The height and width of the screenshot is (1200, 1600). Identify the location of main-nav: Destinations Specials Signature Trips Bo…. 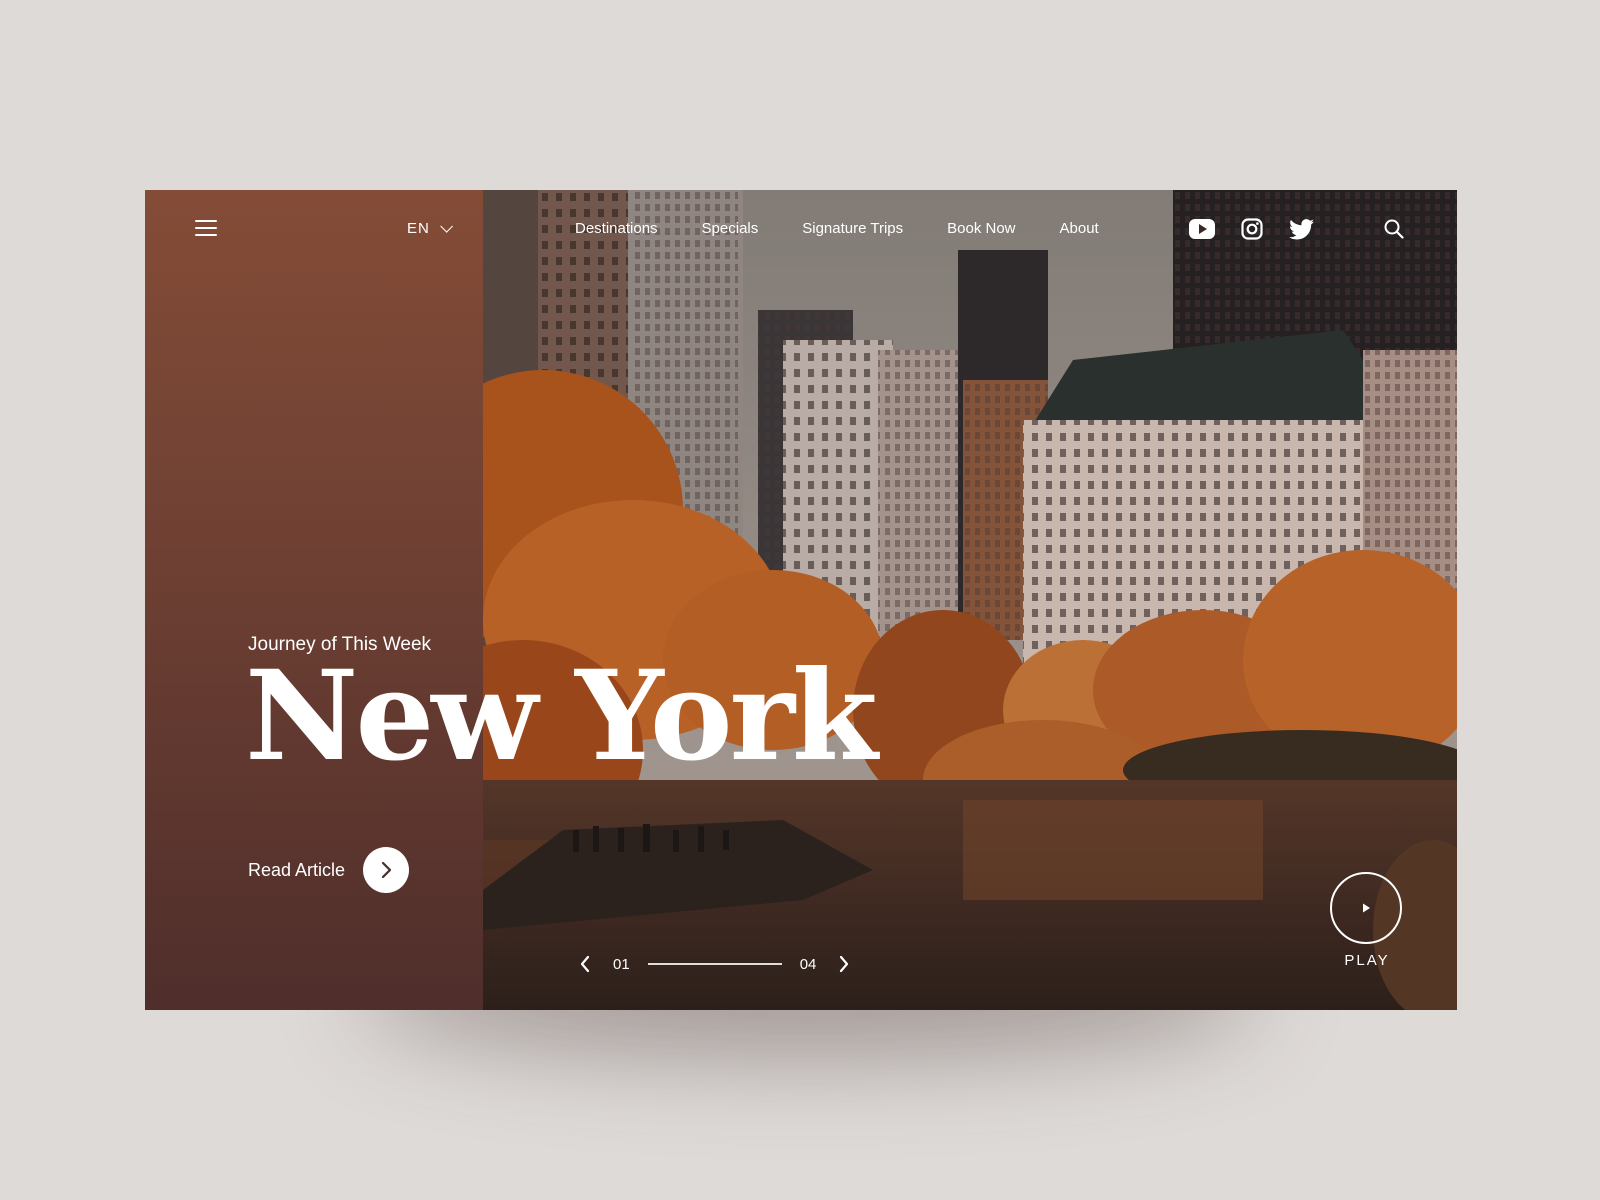
(859, 228).